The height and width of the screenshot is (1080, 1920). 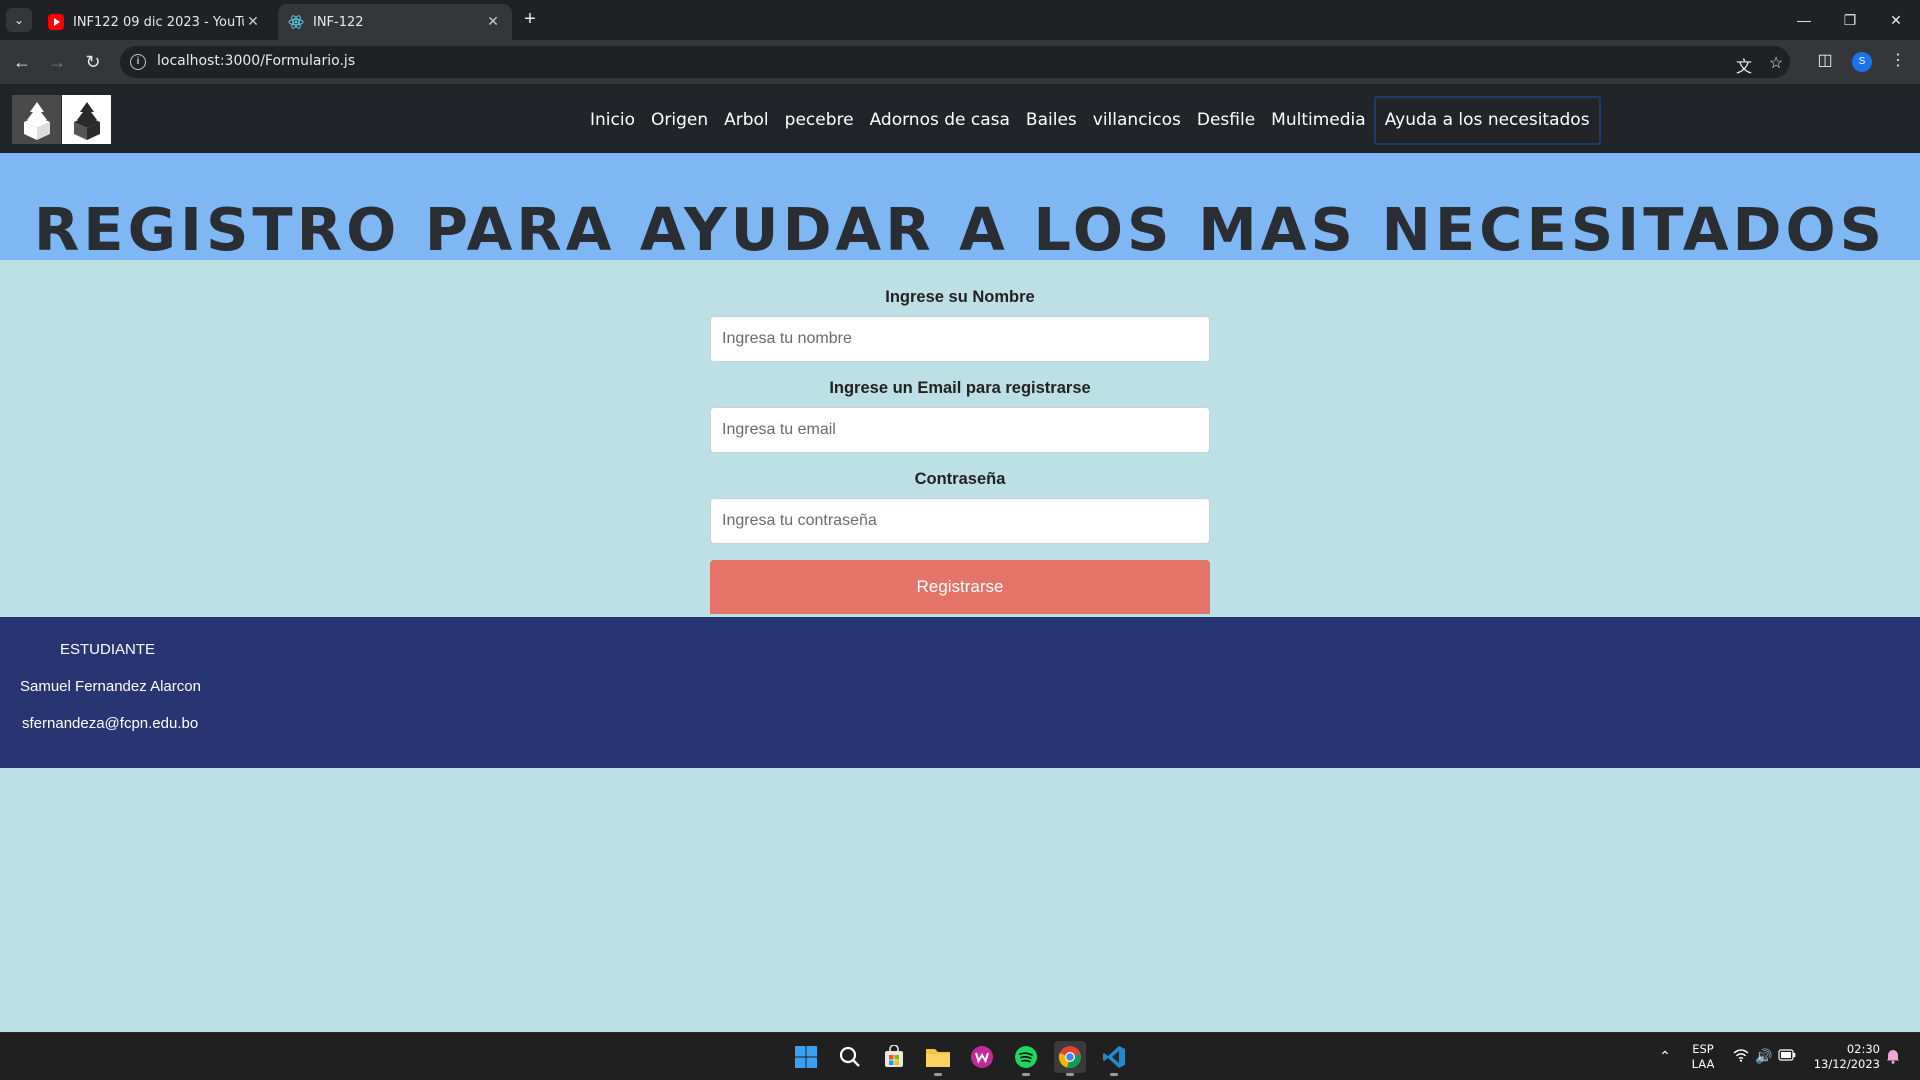 I want to click on nav-link-desfile: Desfile, so click(x=1226, y=120).